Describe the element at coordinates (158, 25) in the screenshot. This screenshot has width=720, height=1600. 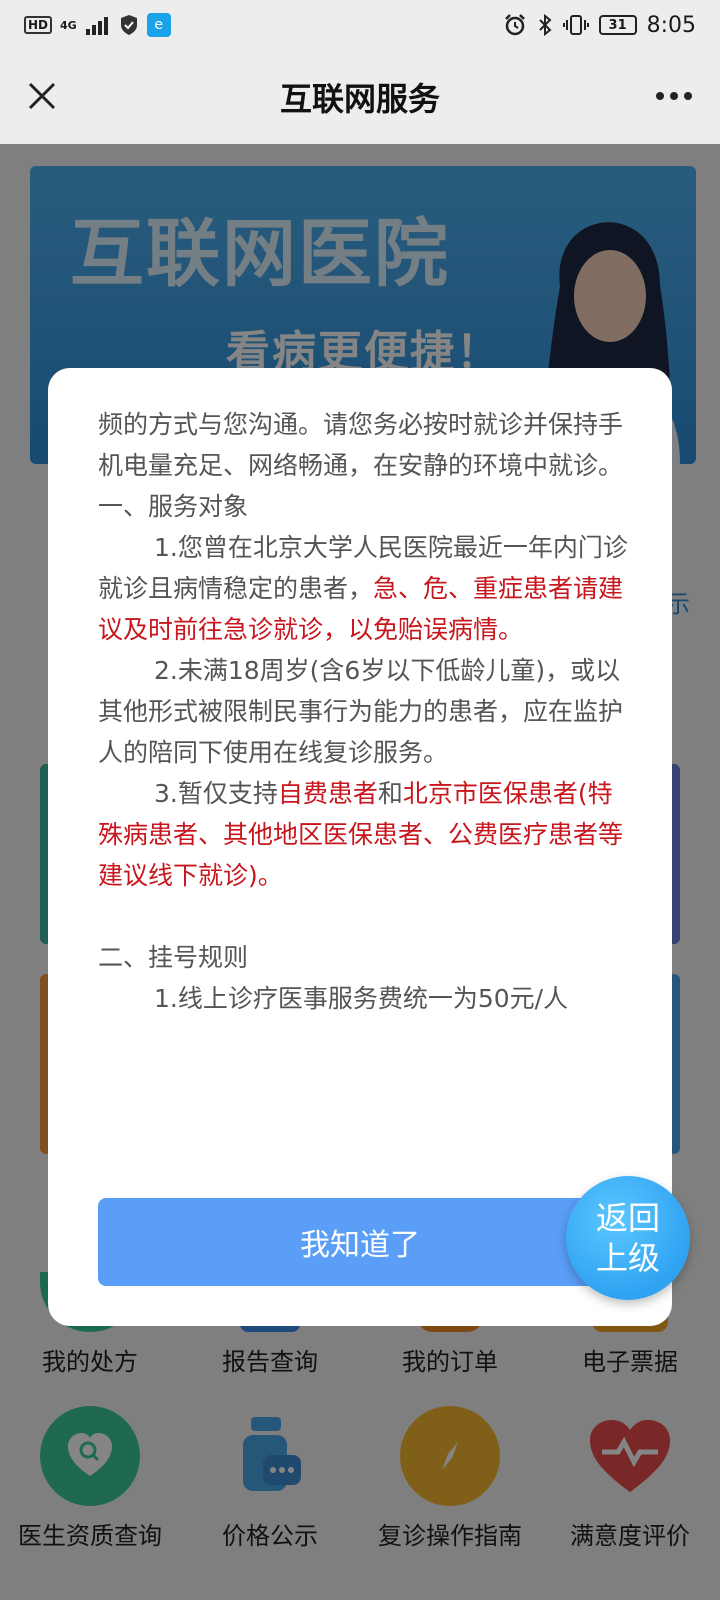
I see `app-notification-icon: e` at that location.